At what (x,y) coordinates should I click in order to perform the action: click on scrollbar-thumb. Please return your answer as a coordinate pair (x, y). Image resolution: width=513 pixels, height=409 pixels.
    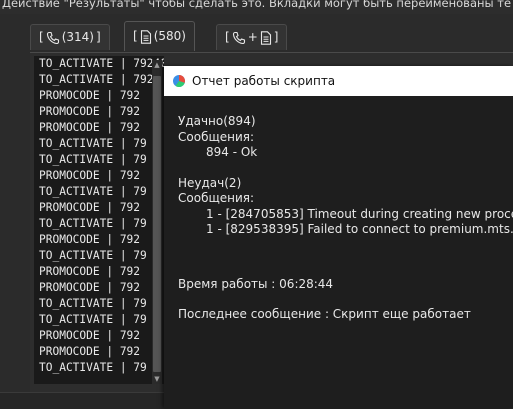
    Looking at the image, I should click on (157, 224).